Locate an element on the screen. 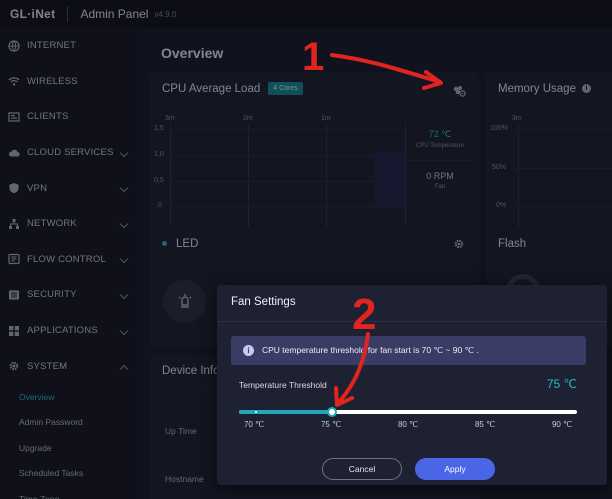 Image resolution: width=612 pixels, height=499 pixels. slider-tick-label: 80 ℃ is located at coordinates (408, 424).